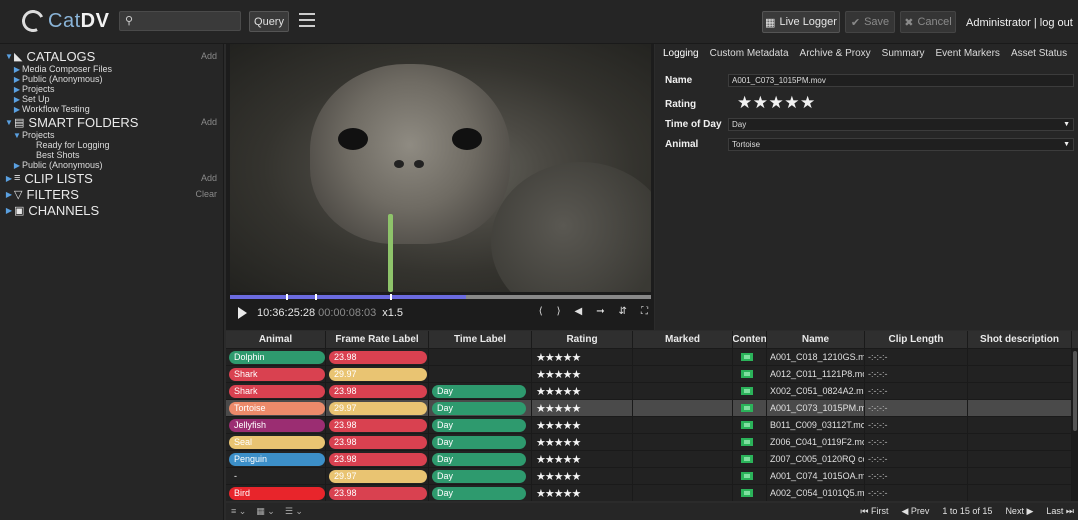  What do you see at coordinates (928, 22) in the screenshot?
I see `cancel-button: ✖ Cancel` at bounding box center [928, 22].